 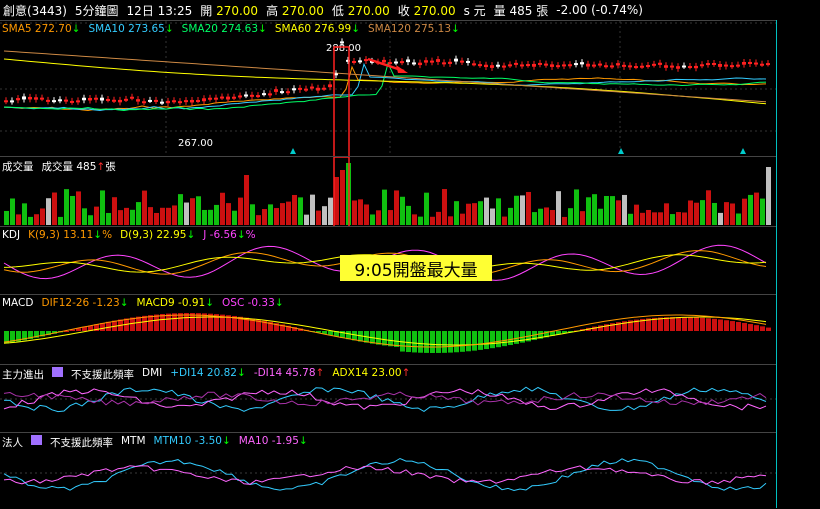 What do you see at coordinates (599, 10) in the screenshot?
I see `change-value: -2.00 (-0.74%)` at bounding box center [599, 10].